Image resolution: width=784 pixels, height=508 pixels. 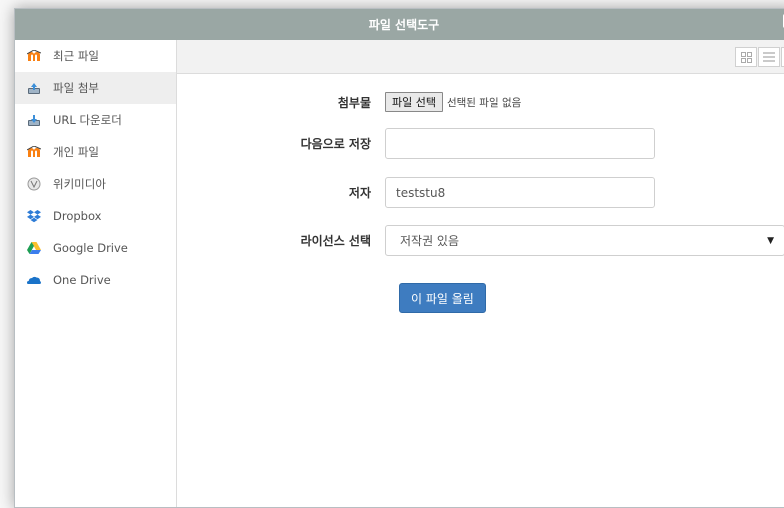 What do you see at coordinates (90, 248) in the screenshot?
I see `sidebar-item-label: Google Drive` at bounding box center [90, 248].